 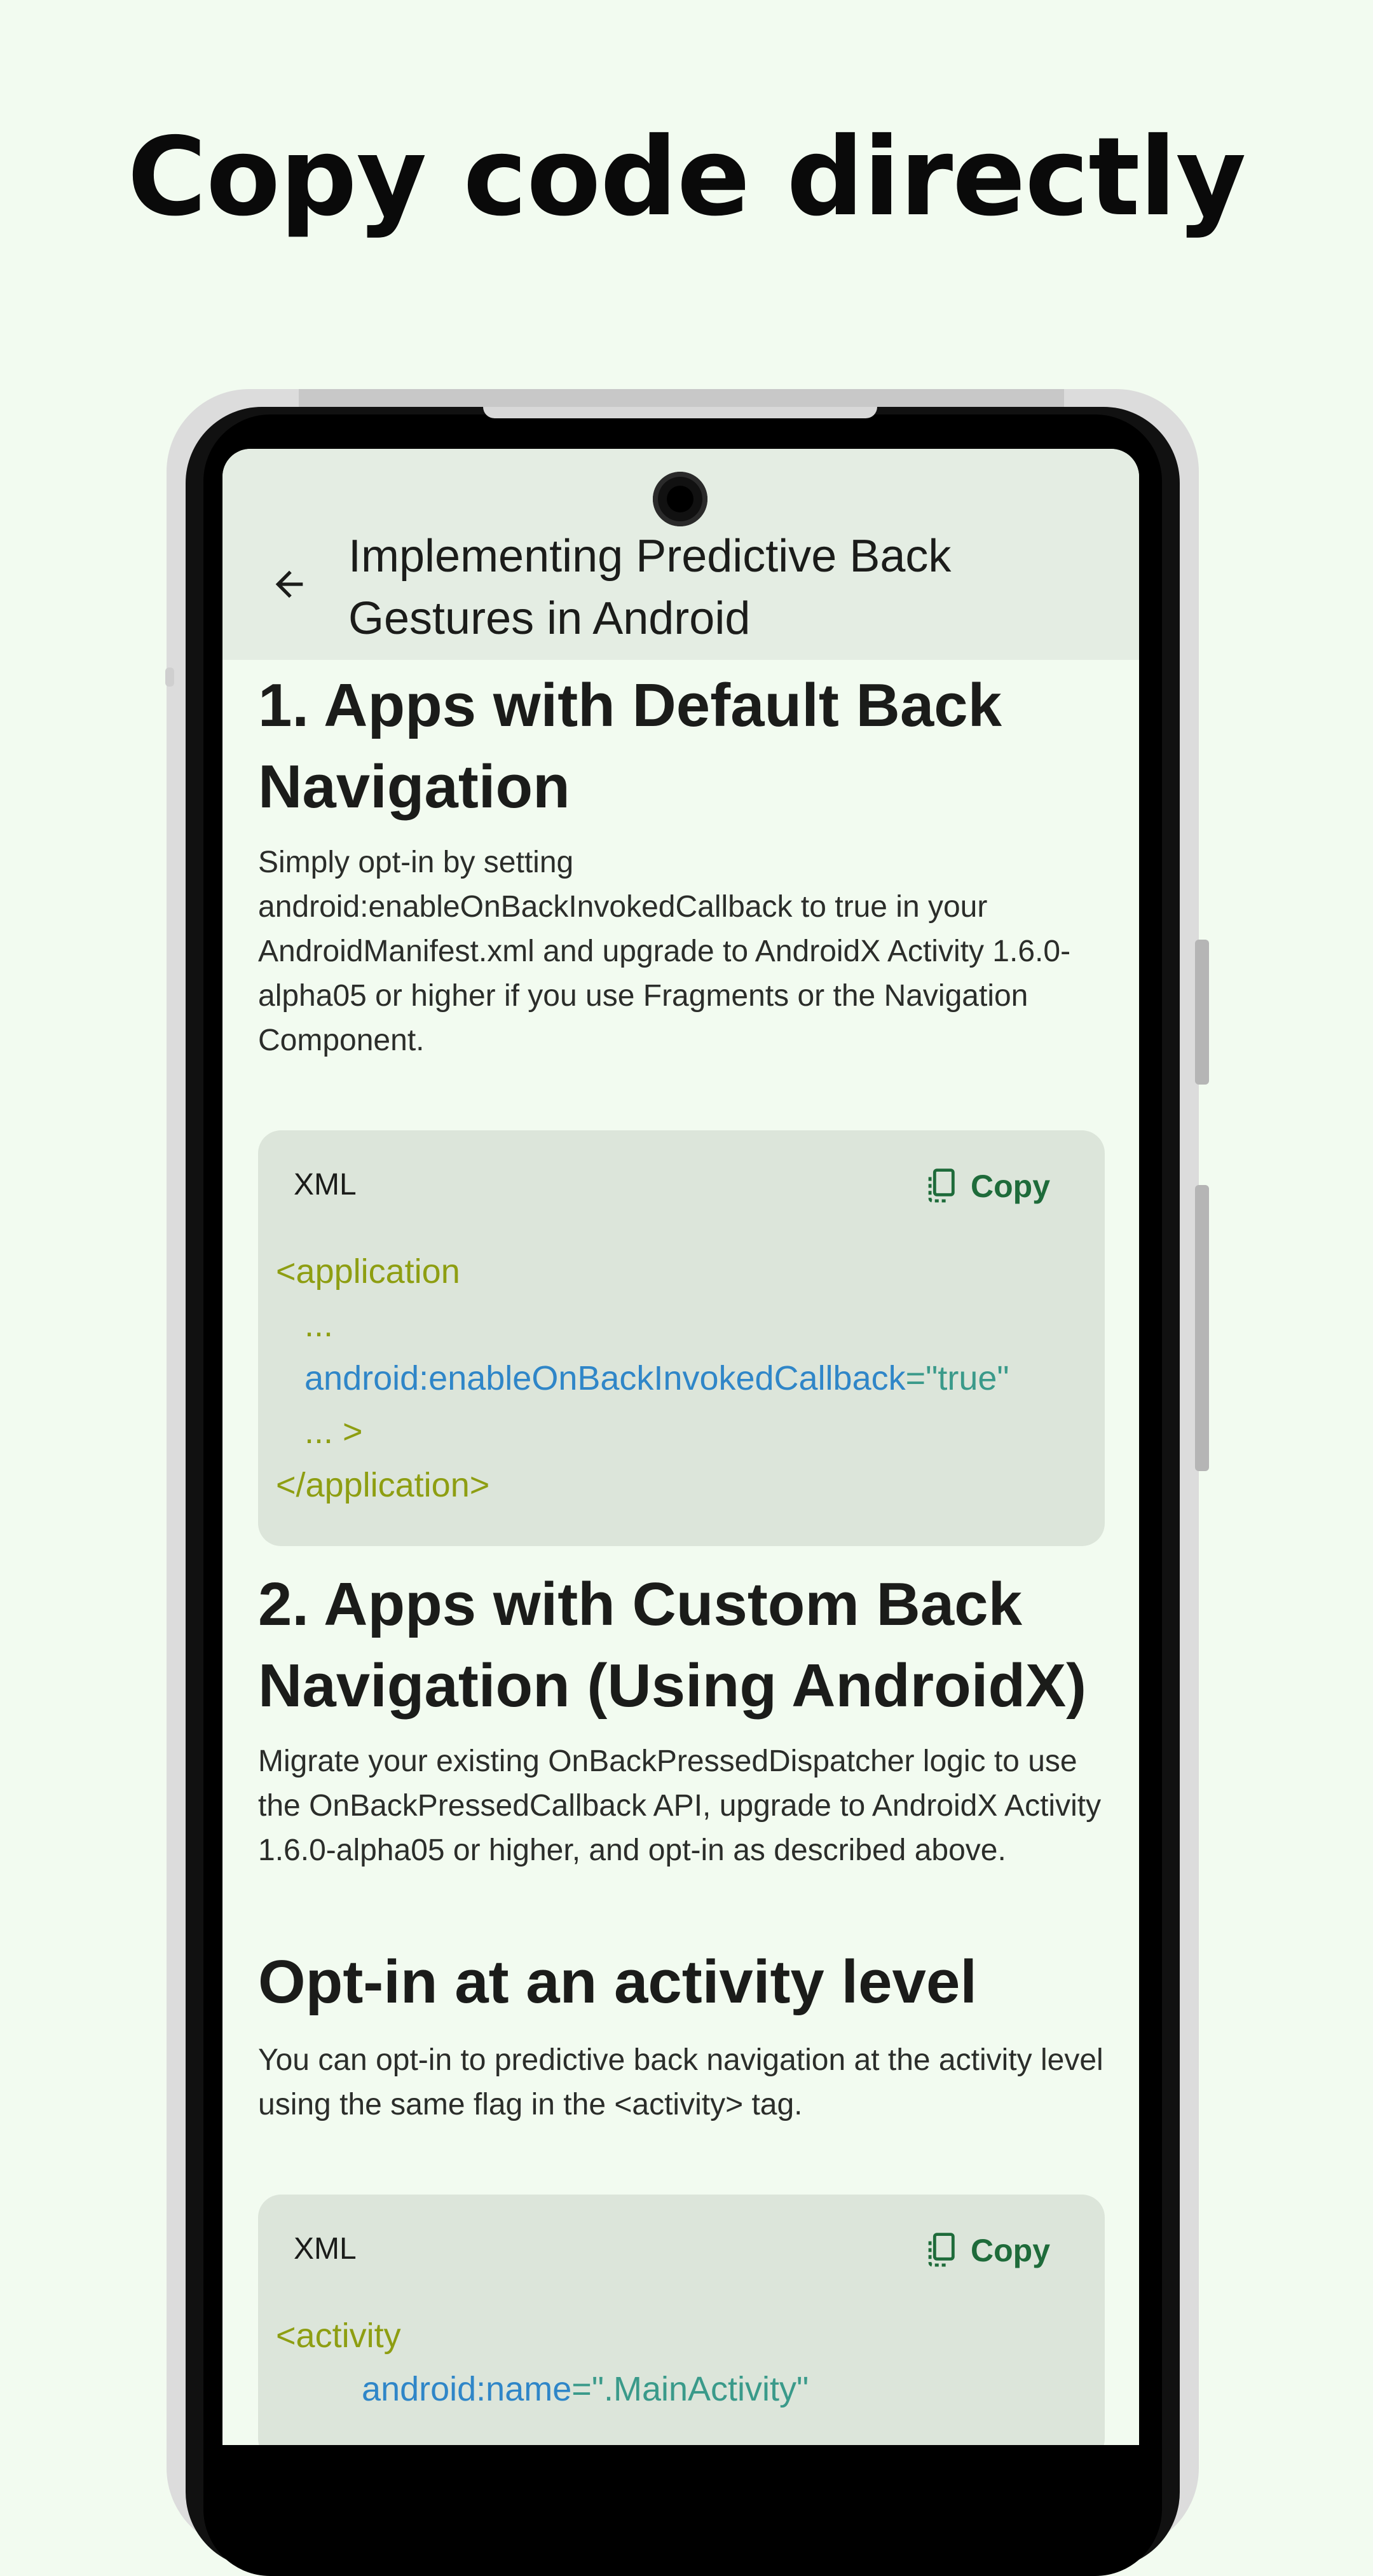 What do you see at coordinates (680, 412) in the screenshot?
I see `earpiece-bar` at bounding box center [680, 412].